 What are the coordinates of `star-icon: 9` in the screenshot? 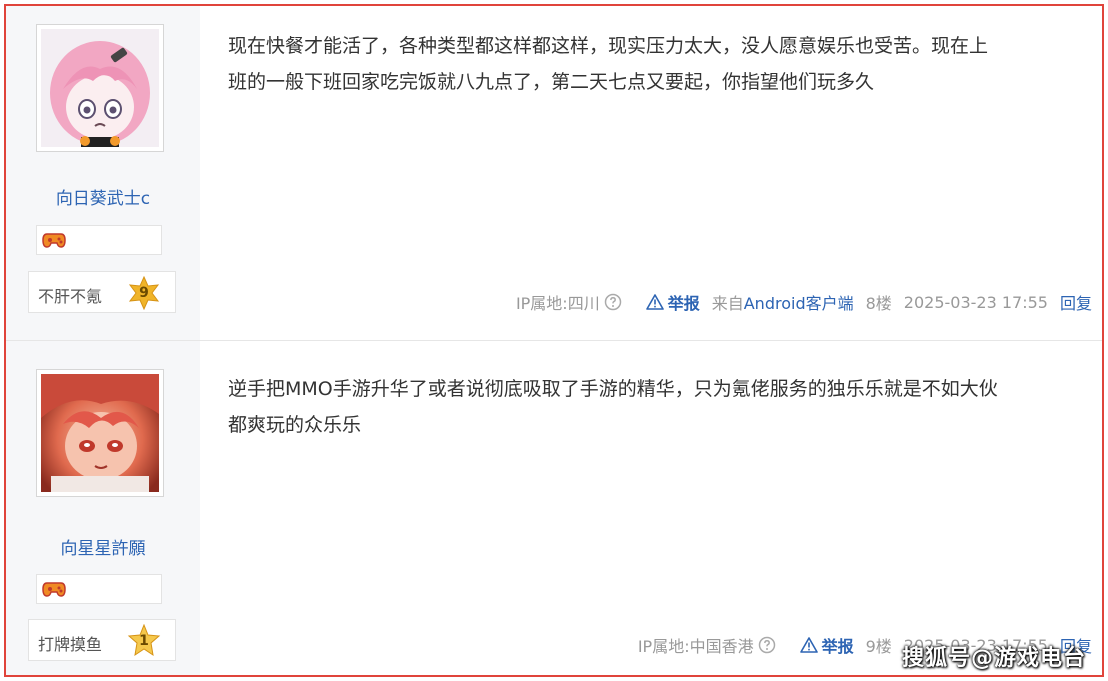 It's located at (144, 293).